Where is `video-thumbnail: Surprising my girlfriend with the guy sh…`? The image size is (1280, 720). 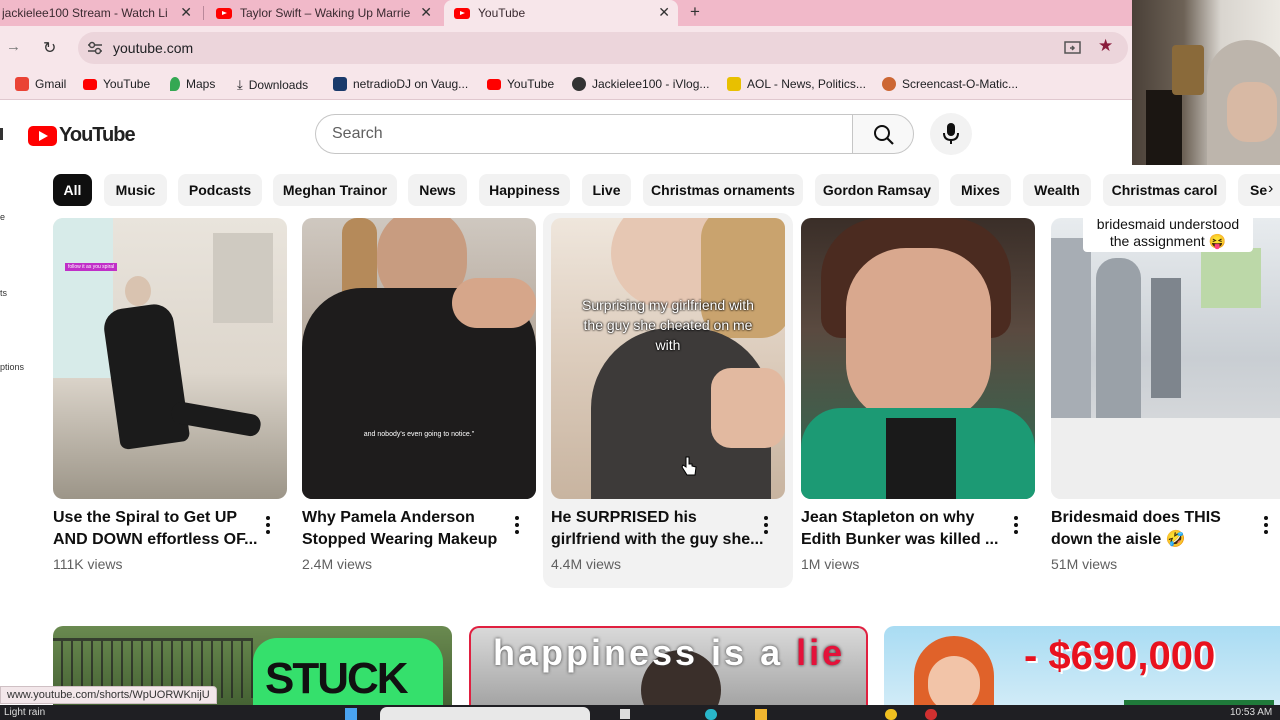 video-thumbnail: Surprising my girlfriend with the guy sh… is located at coordinates (668, 358).